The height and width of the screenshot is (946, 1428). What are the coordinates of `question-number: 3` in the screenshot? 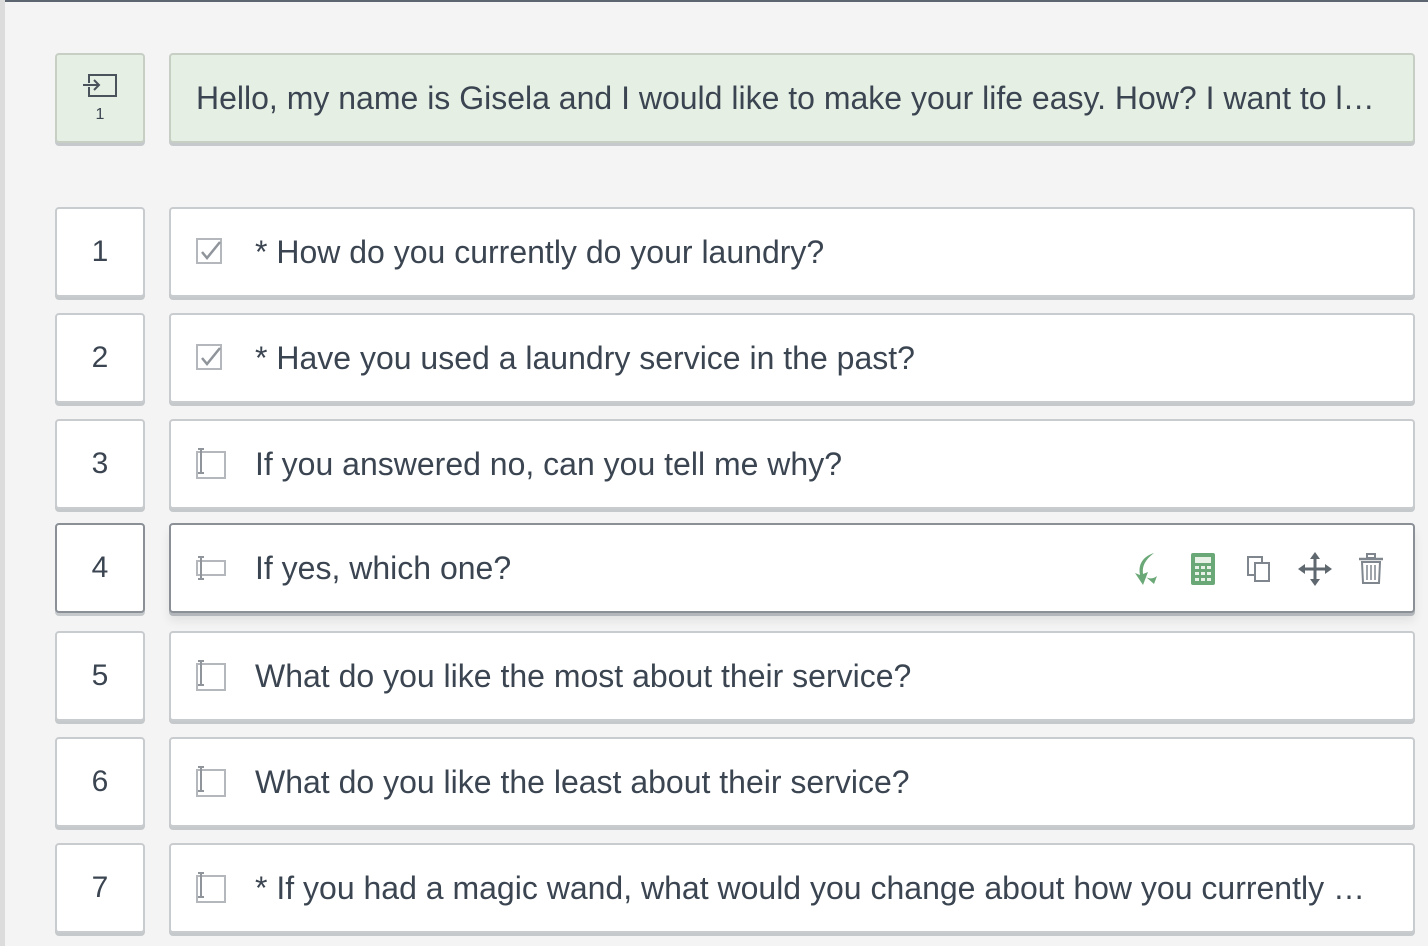 It's located at (100, 464).